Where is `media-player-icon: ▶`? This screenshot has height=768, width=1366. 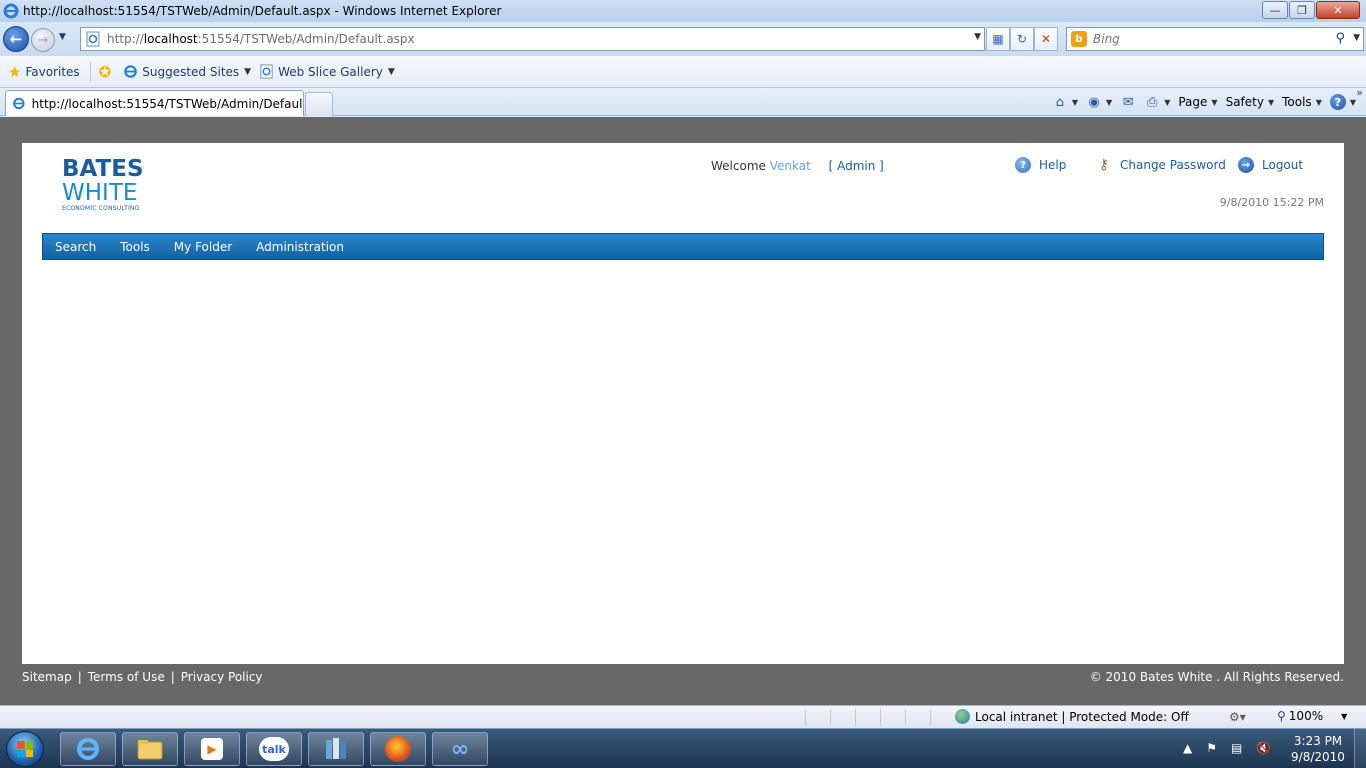
media-player-icon: ▶ is located at coordinates (212, 749).